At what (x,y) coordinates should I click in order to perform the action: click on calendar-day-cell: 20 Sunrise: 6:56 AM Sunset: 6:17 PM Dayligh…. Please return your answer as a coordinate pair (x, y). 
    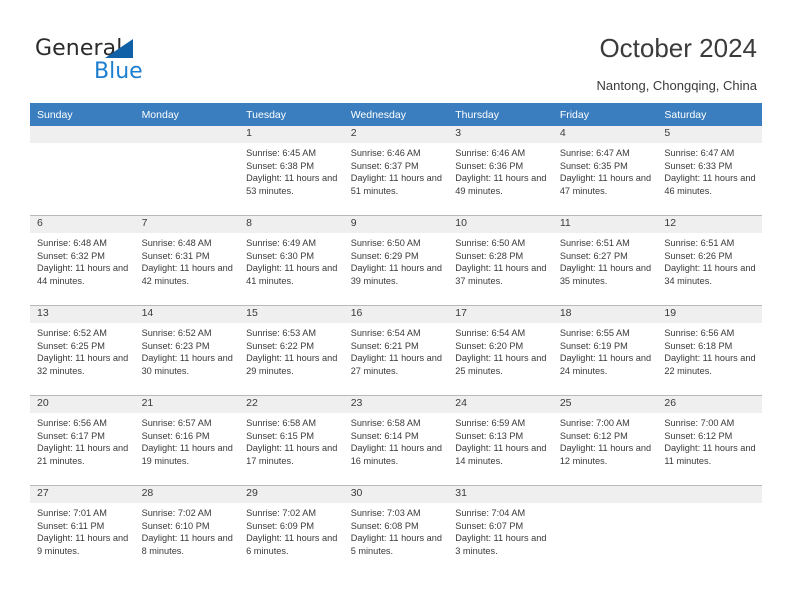
    Looking at the image, I should click on (82, 440).